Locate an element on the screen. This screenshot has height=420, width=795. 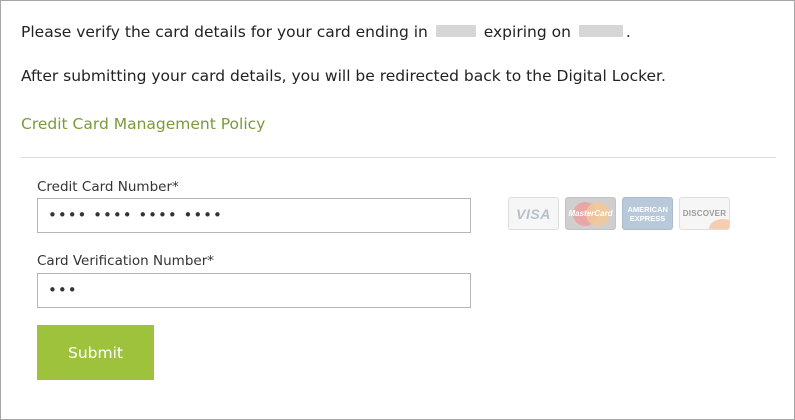
amex-logo-icon: AMERICAN EXPRESS is located at coordinates (647, 213).